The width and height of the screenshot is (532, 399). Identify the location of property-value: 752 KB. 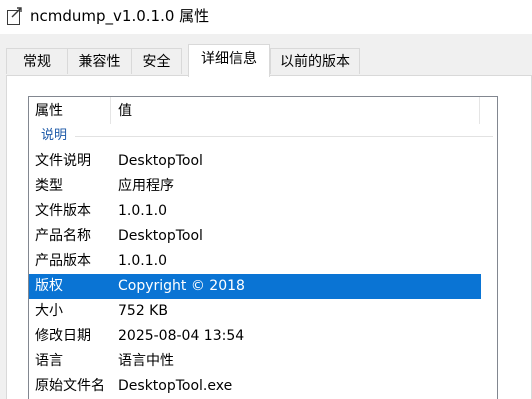
(143, 311).